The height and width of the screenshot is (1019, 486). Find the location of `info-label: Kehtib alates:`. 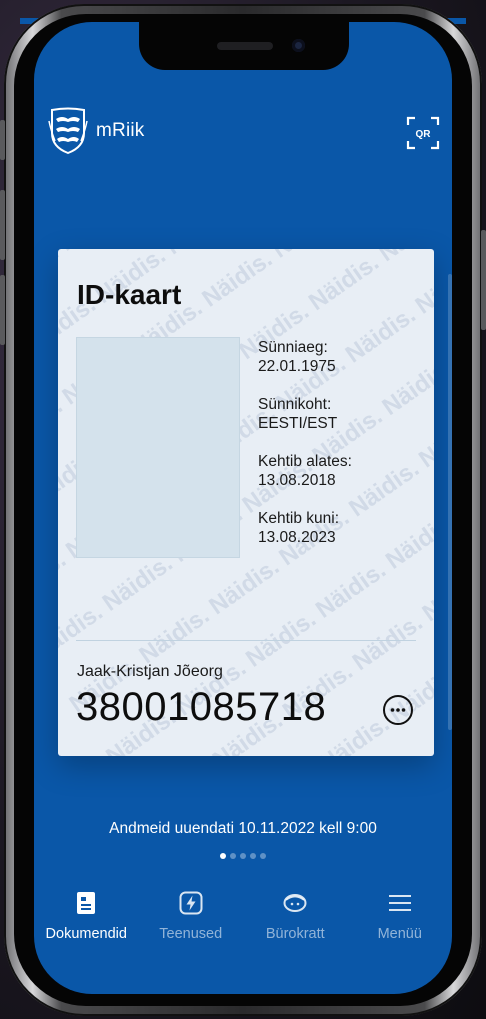

info-label: Kehtib alates: is located at coordinates (305, 461).